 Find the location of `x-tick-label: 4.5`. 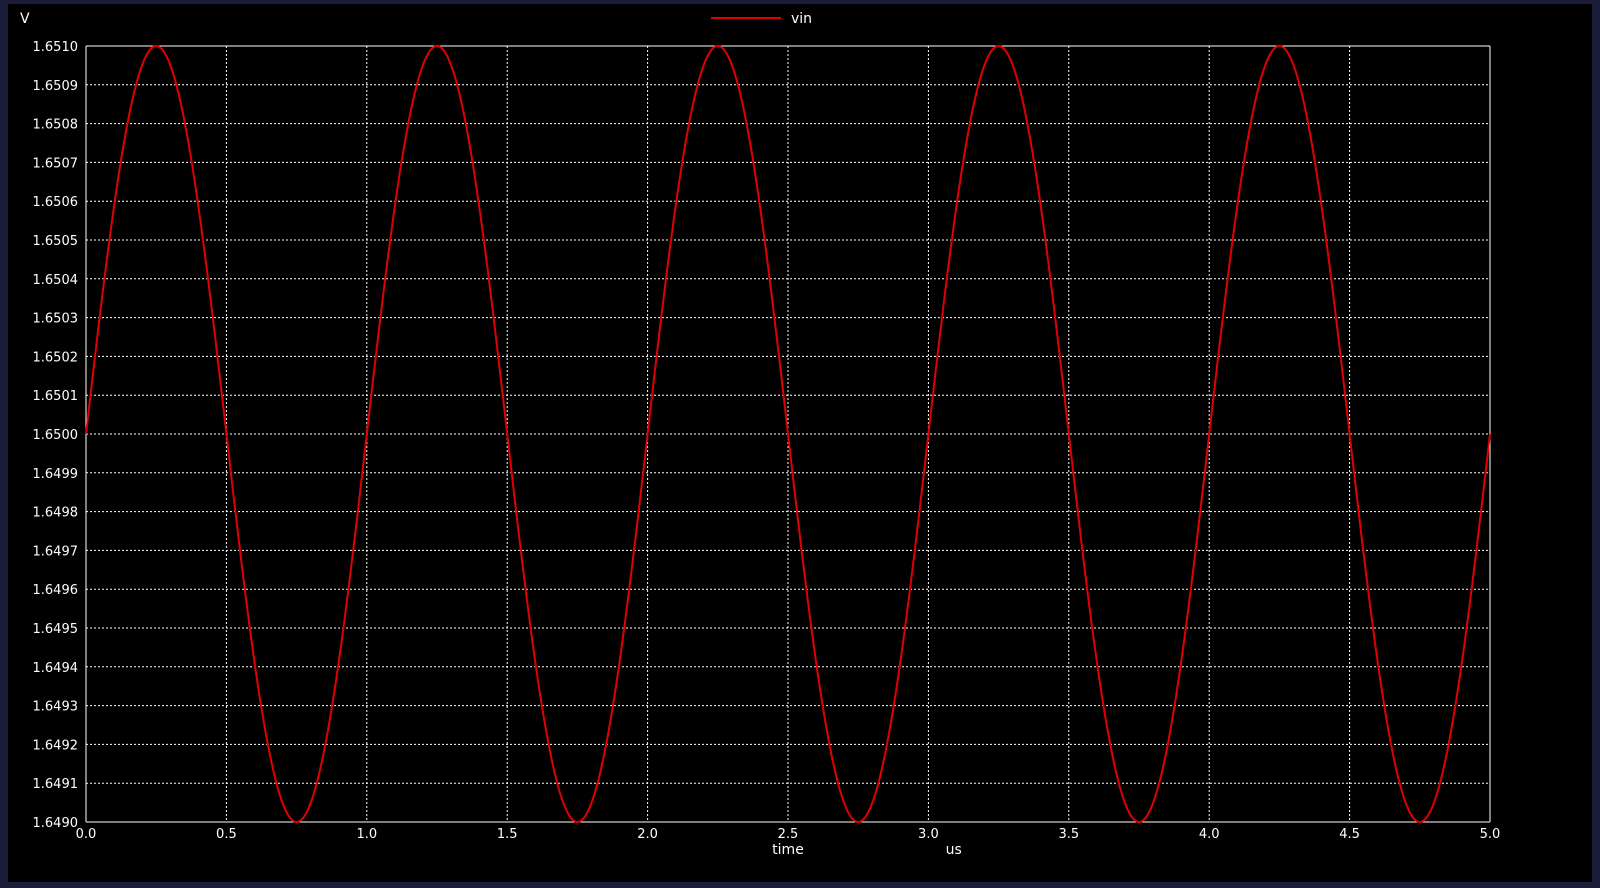

x-tick-label: 4.5 is located at coordinates (1349, 834).